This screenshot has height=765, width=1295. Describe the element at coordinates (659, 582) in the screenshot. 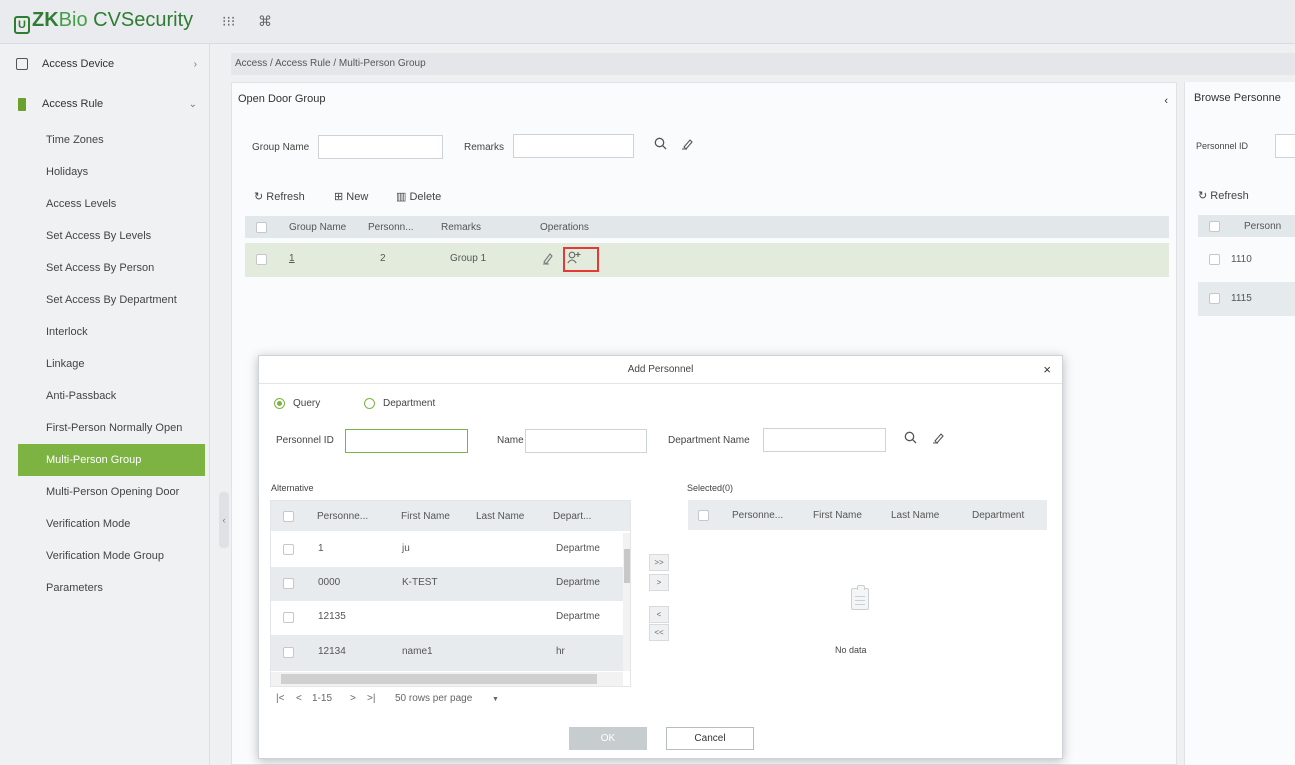

I see `move-right-button: >` at that location.